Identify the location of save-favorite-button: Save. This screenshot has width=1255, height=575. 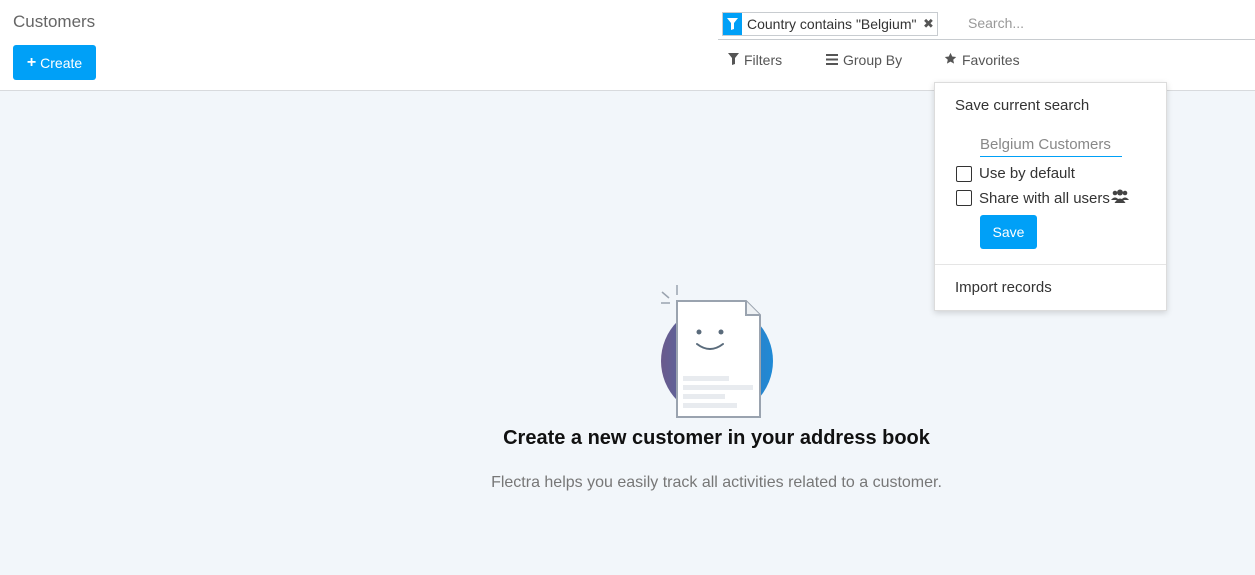
(1008, 232).